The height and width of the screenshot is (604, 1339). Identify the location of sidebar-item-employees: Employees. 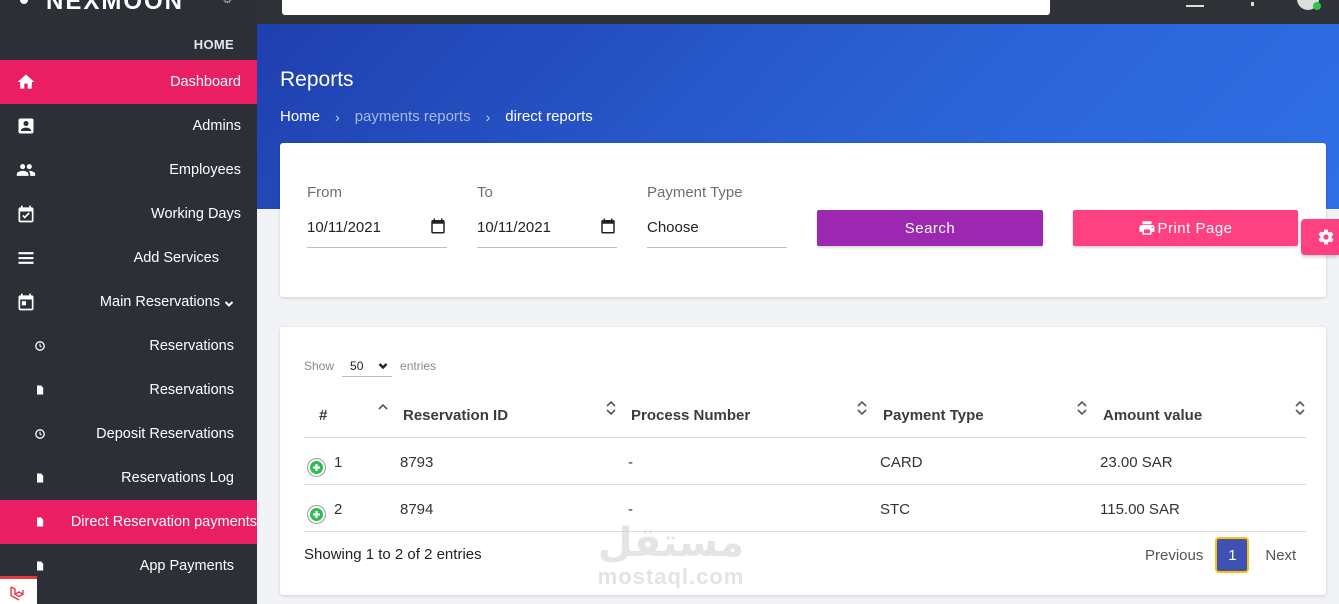
(128, 170).